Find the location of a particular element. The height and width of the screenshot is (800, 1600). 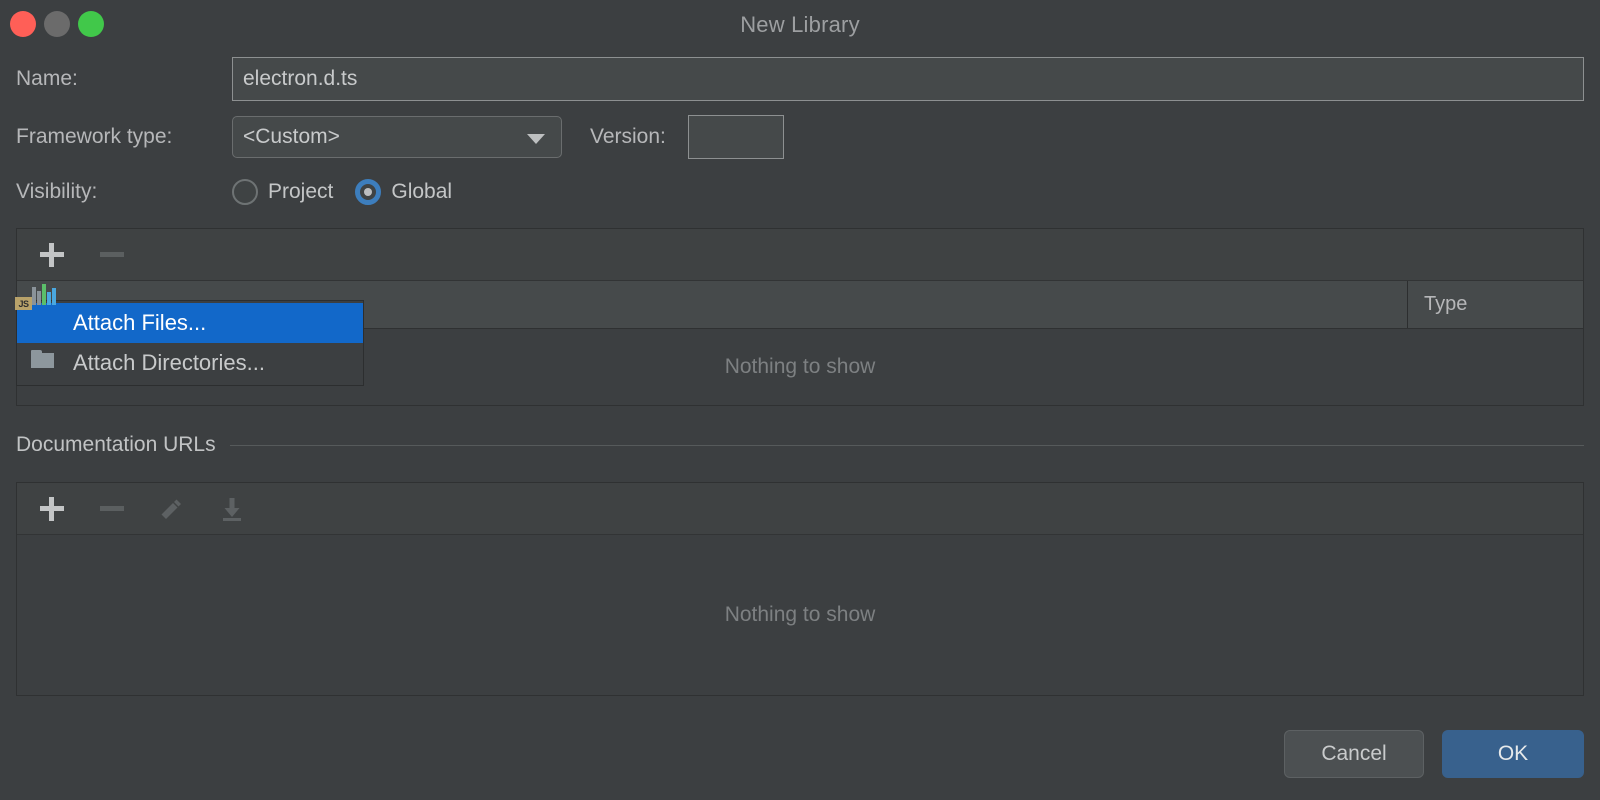

radio-project: Project is located at coordinates (282, 192).